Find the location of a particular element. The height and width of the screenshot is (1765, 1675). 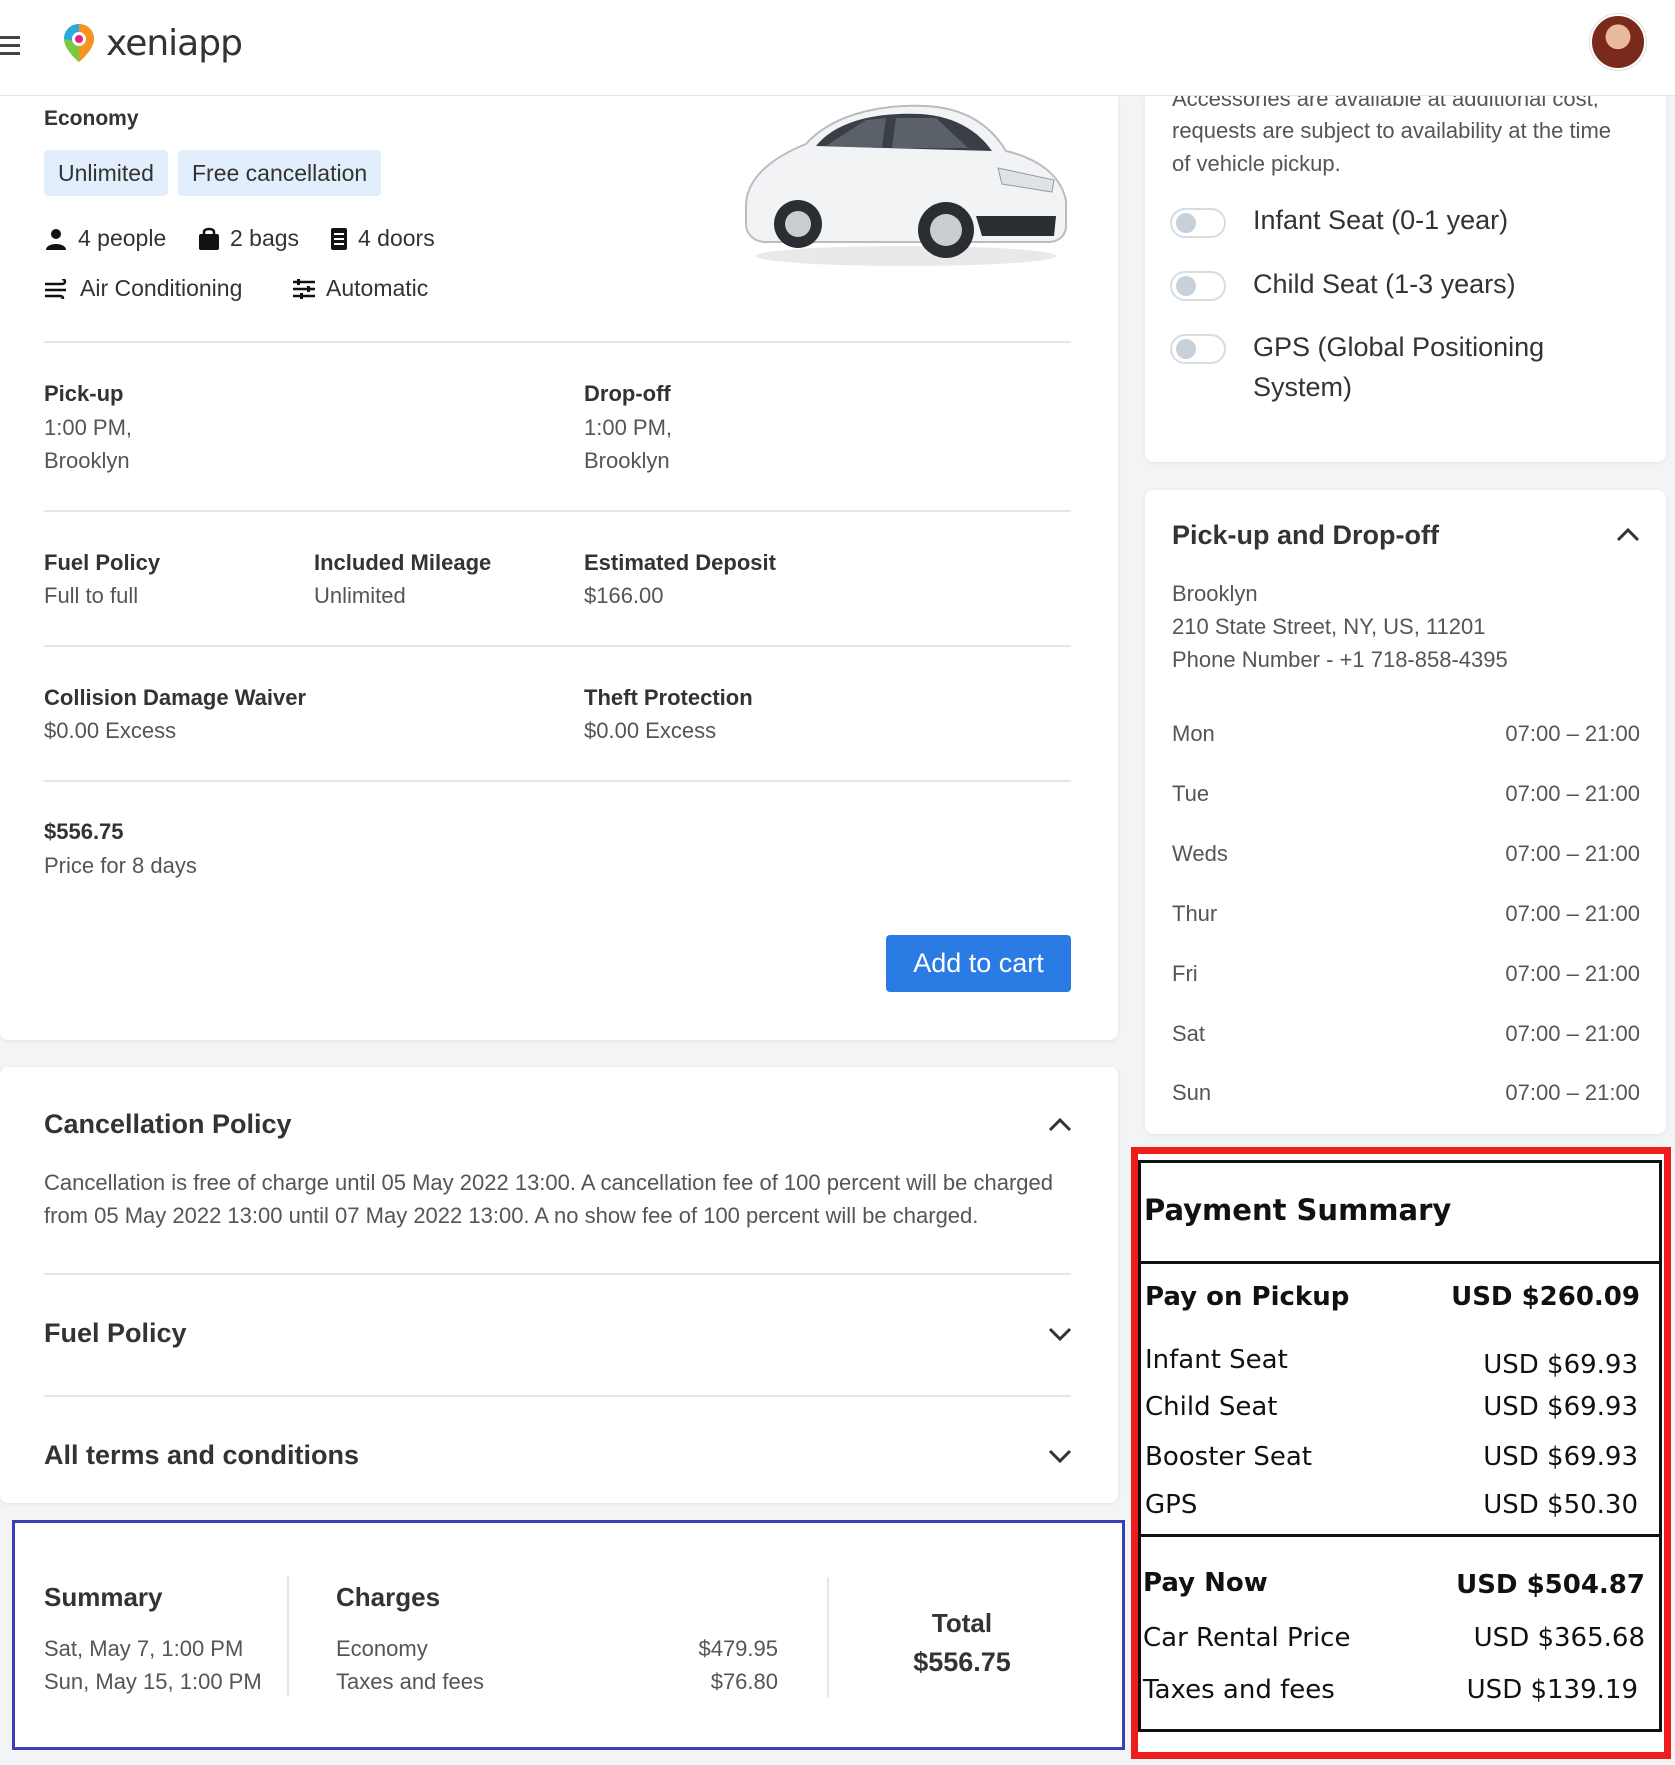

child-seat-toggle is located at coordinates (1198, 286).